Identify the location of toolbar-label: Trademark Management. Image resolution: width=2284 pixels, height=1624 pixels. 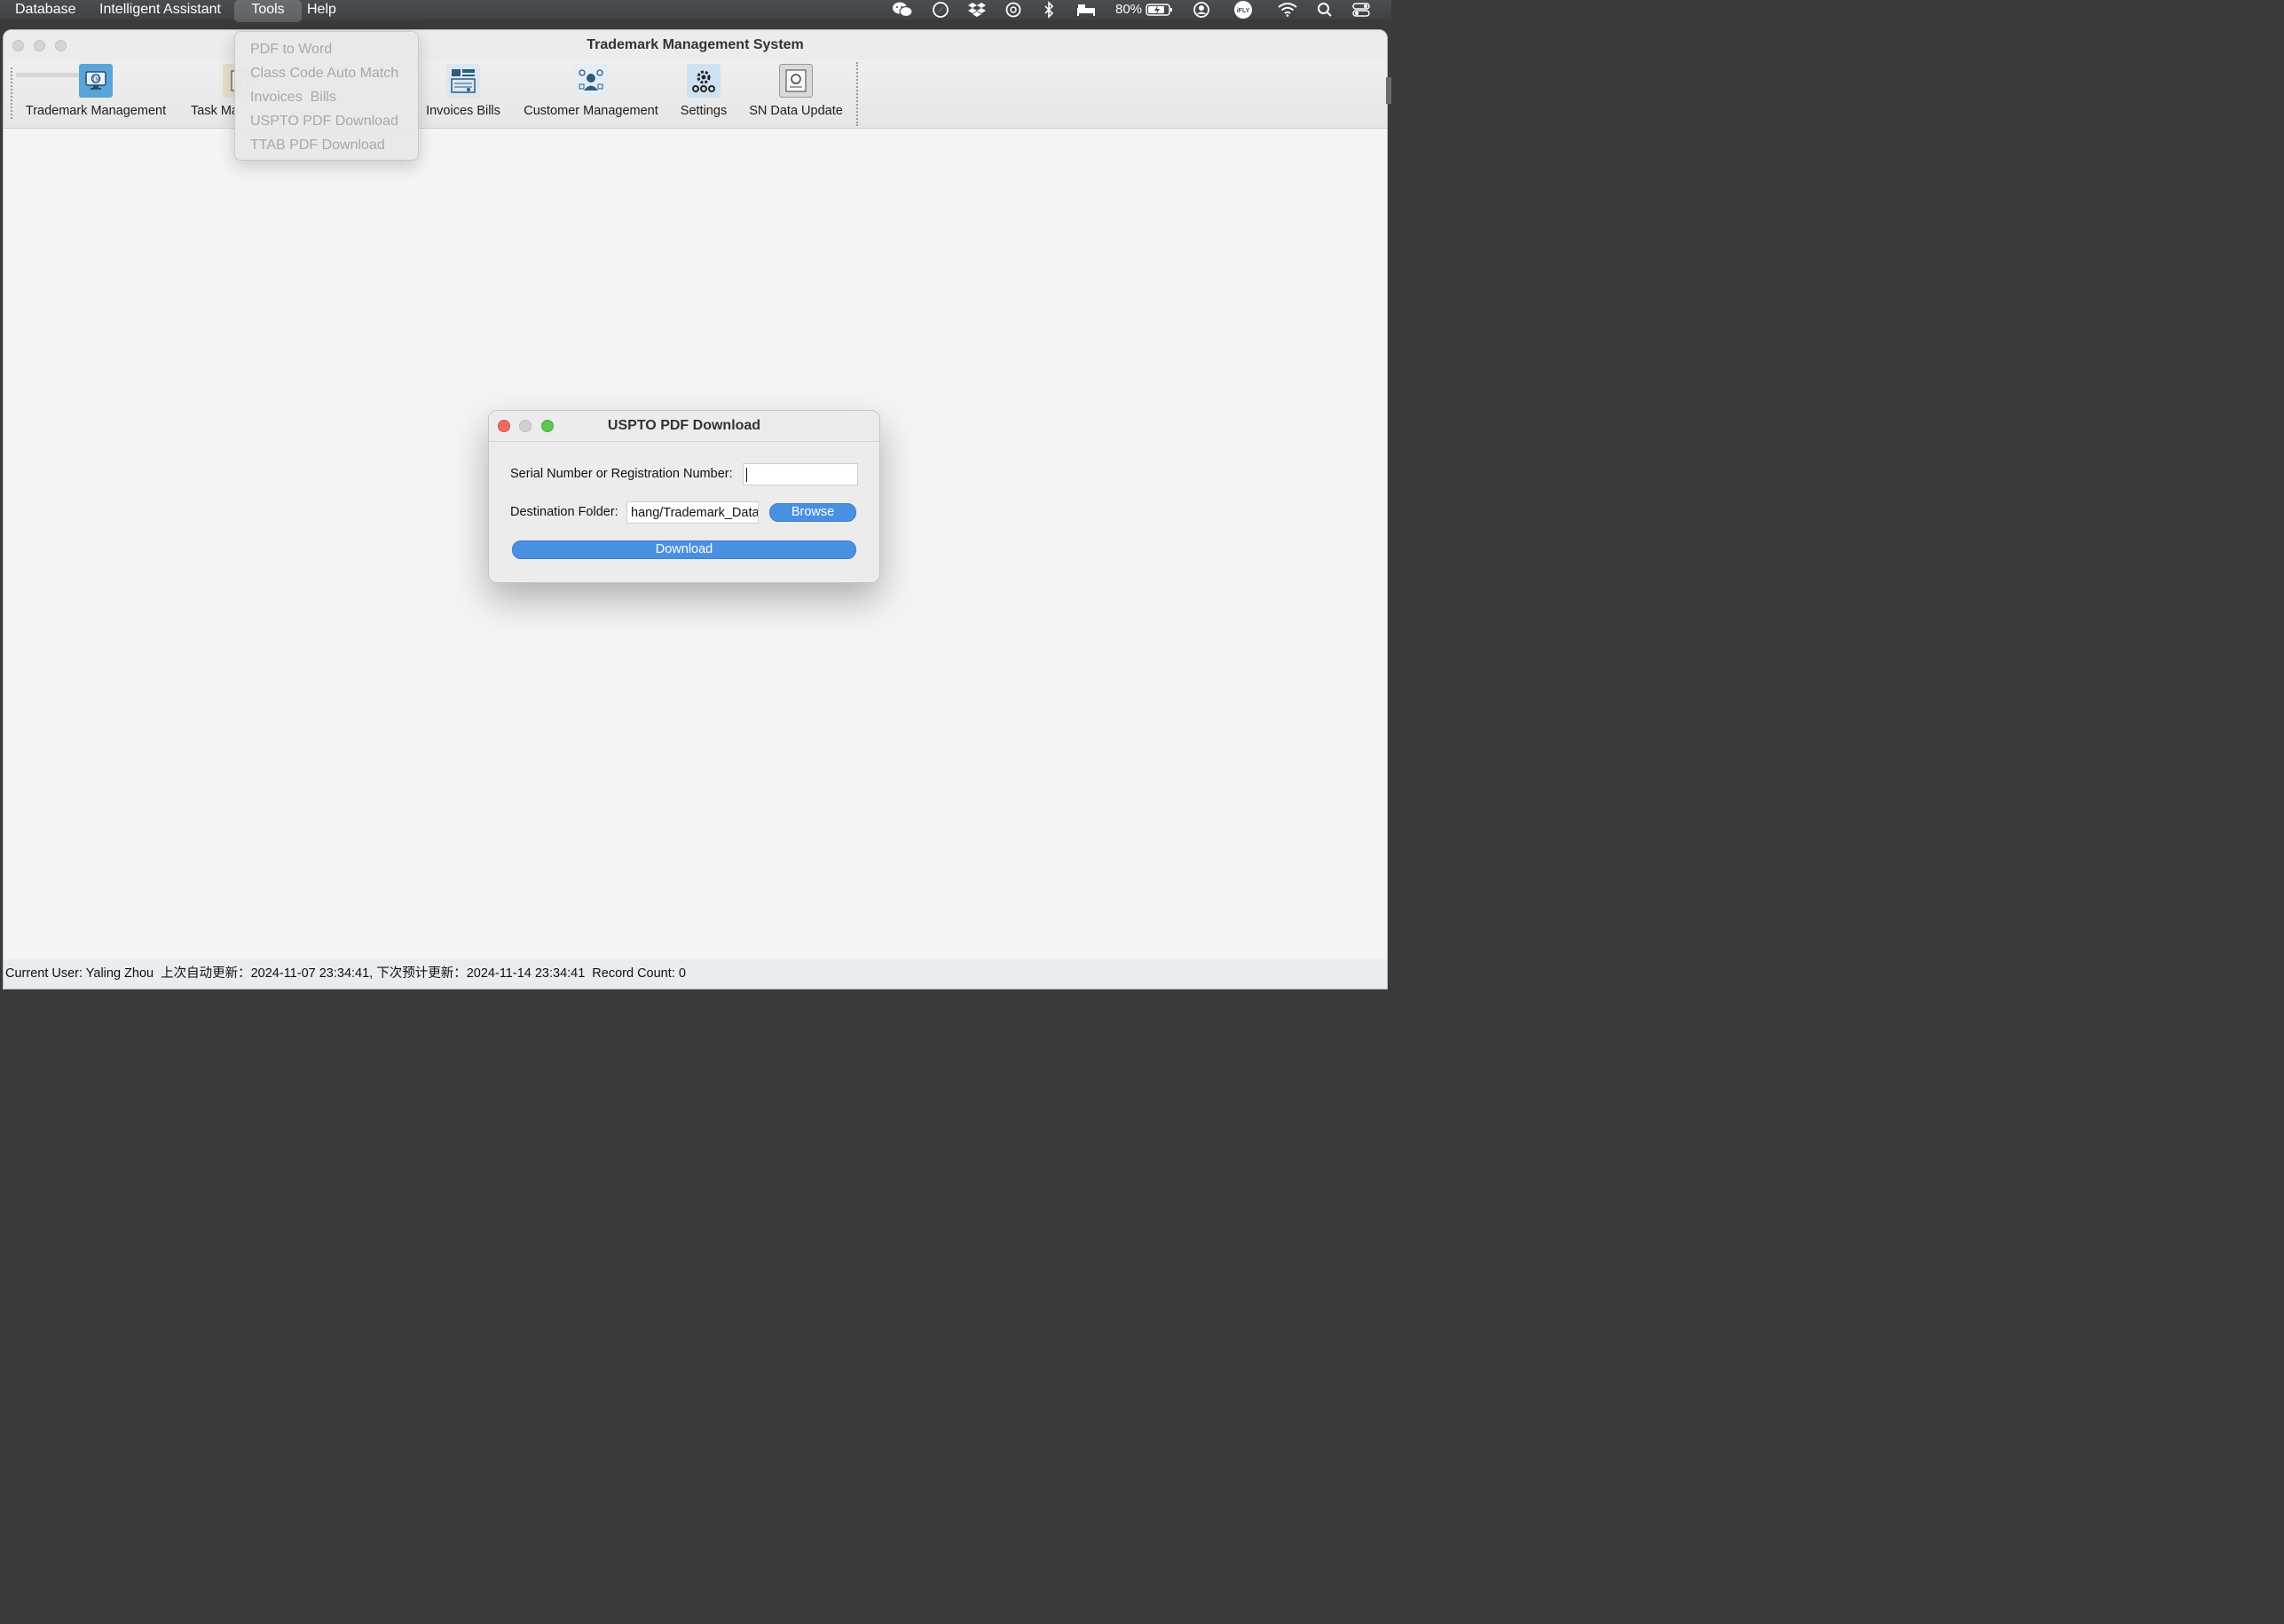
(96, 111).